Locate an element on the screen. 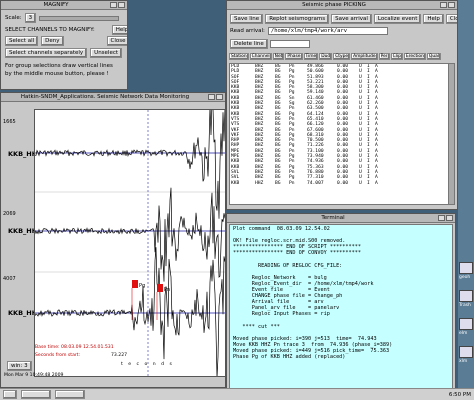  middle-mouse-note: by the middle mouse button, please ! is located at coordinates (57, 74).